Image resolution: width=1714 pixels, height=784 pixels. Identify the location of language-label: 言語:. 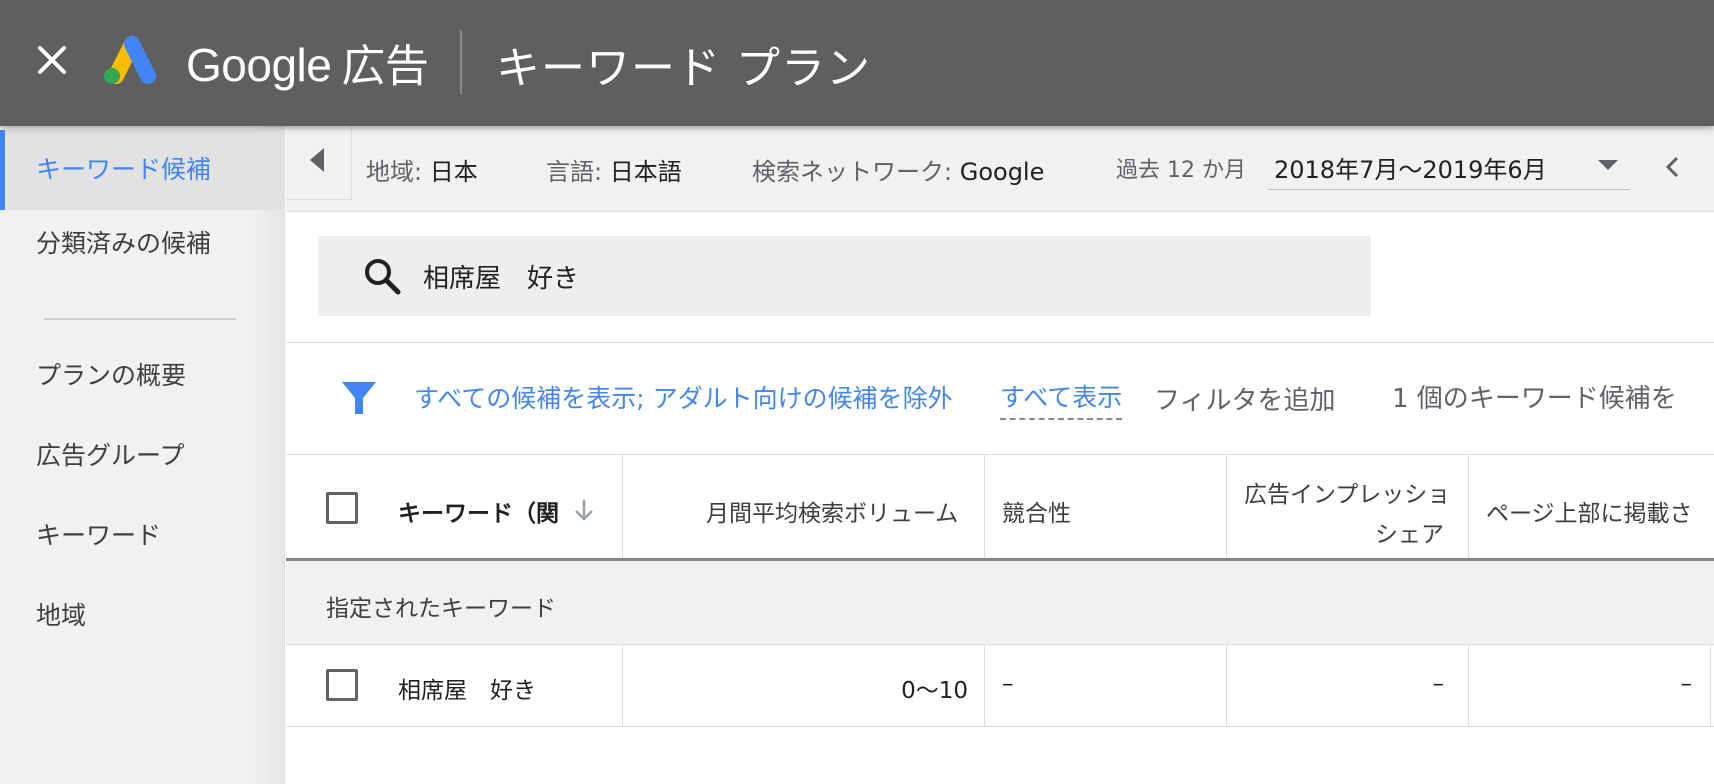
(574, 172).